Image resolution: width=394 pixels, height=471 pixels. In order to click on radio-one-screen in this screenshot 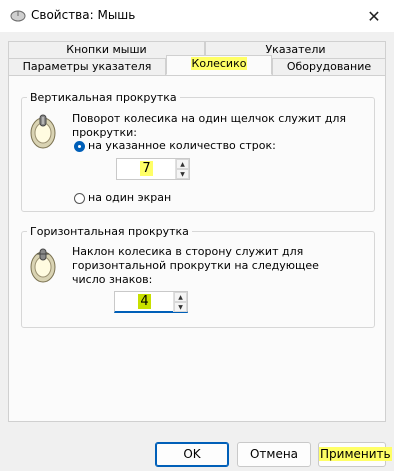, I will do `click(79, 198)`.